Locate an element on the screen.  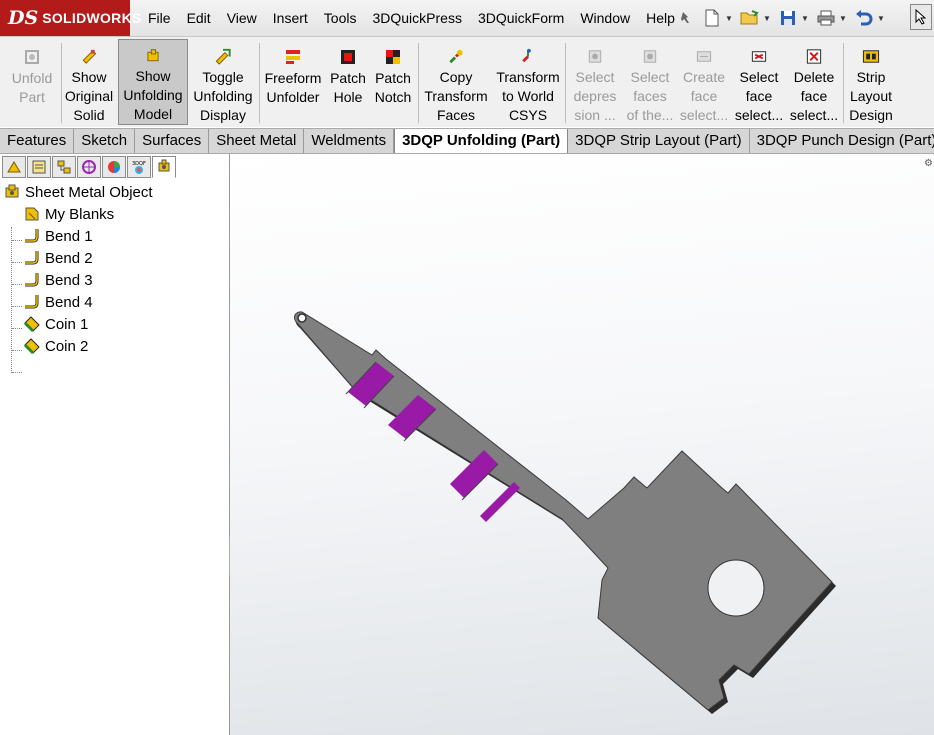
freeform-unfolder-icon is located at coordinates (293, 57).